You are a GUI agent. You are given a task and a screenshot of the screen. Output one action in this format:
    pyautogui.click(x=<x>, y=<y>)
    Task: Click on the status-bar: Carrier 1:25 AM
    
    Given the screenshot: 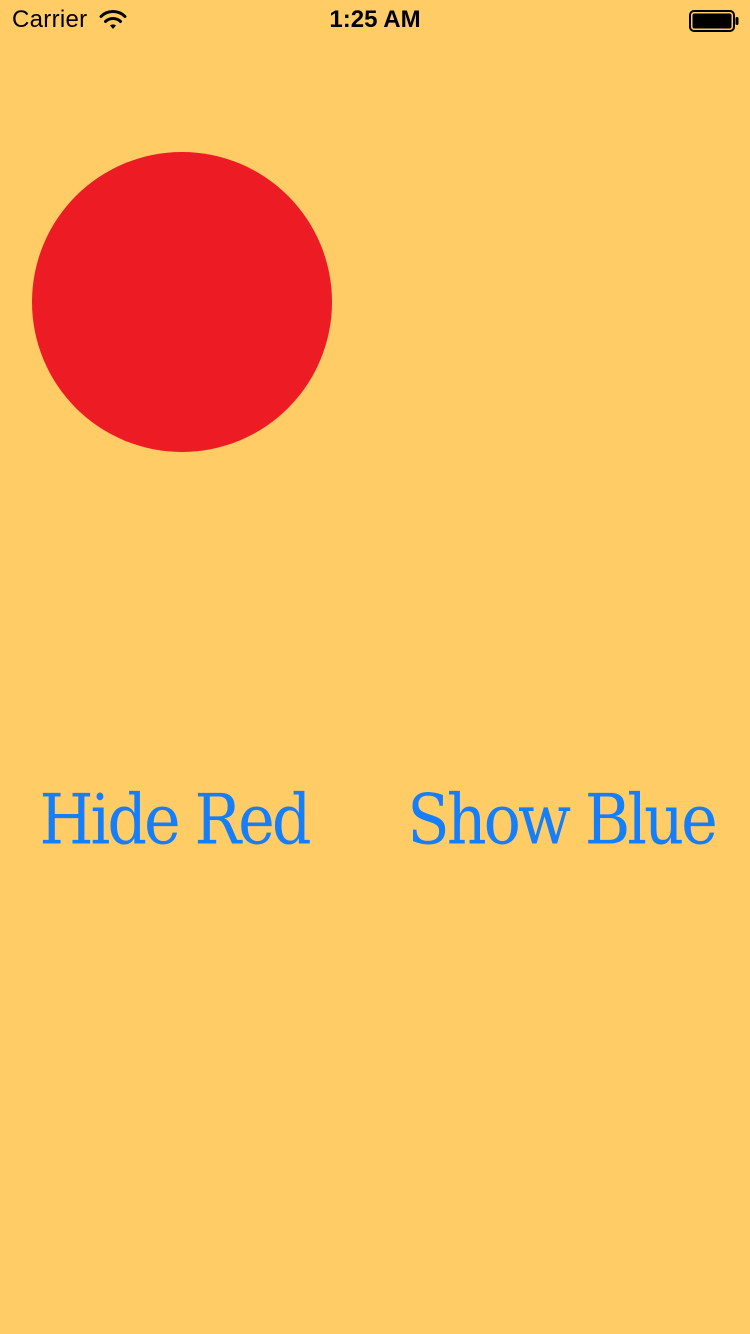 What is the action you would take?
    pyautogui.click(x=375, y=20)
    